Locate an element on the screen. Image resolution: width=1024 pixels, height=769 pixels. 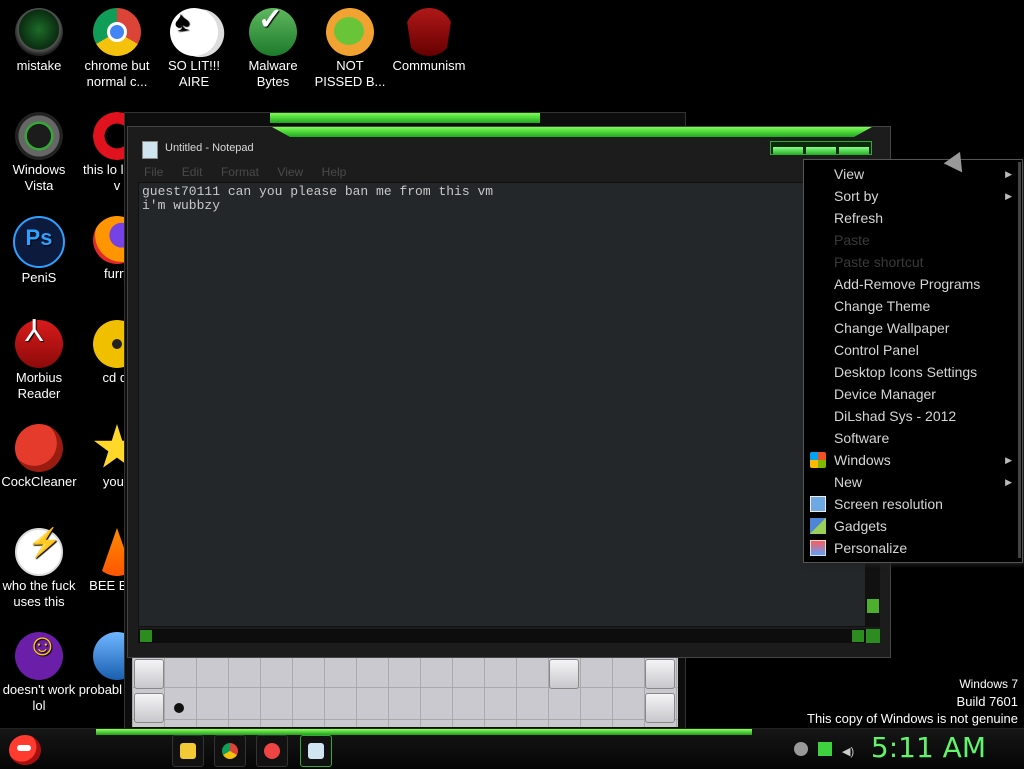
maximize-button is located at coordinates (821, 151).